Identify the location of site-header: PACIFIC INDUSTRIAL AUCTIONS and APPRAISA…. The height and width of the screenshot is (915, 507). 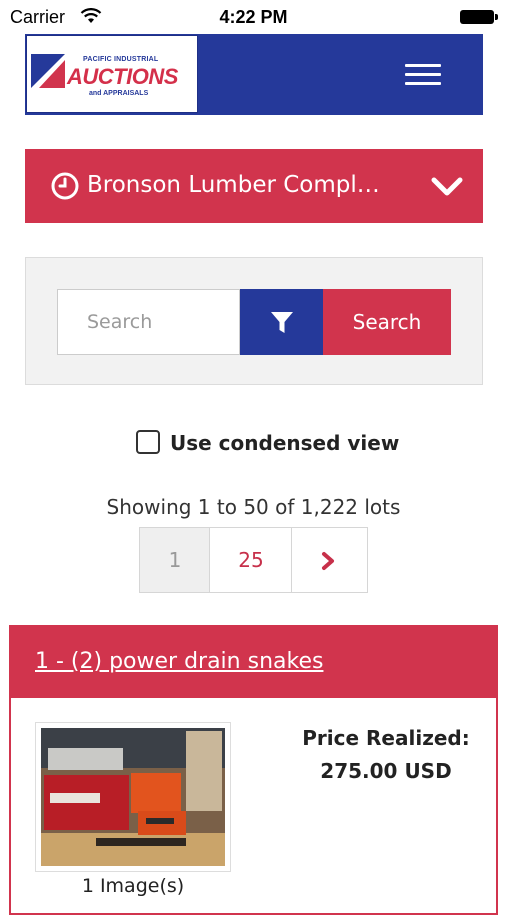
(254, 74).